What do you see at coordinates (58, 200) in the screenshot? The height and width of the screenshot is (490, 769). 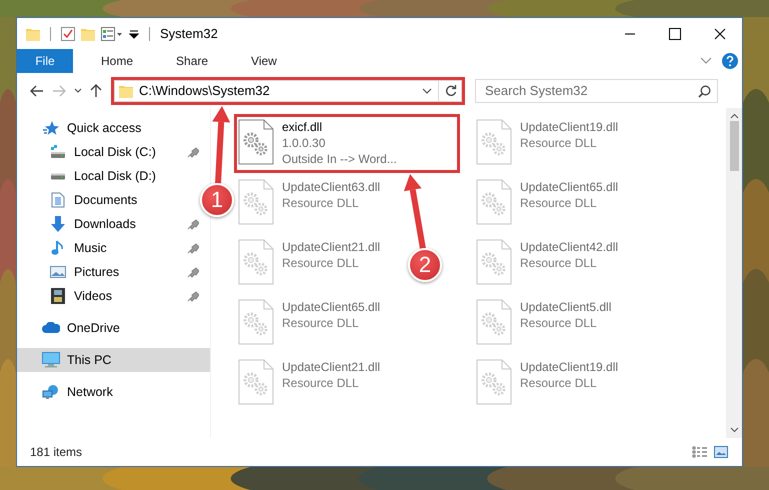 I see `document-icon` at bounding box center [58, 200].